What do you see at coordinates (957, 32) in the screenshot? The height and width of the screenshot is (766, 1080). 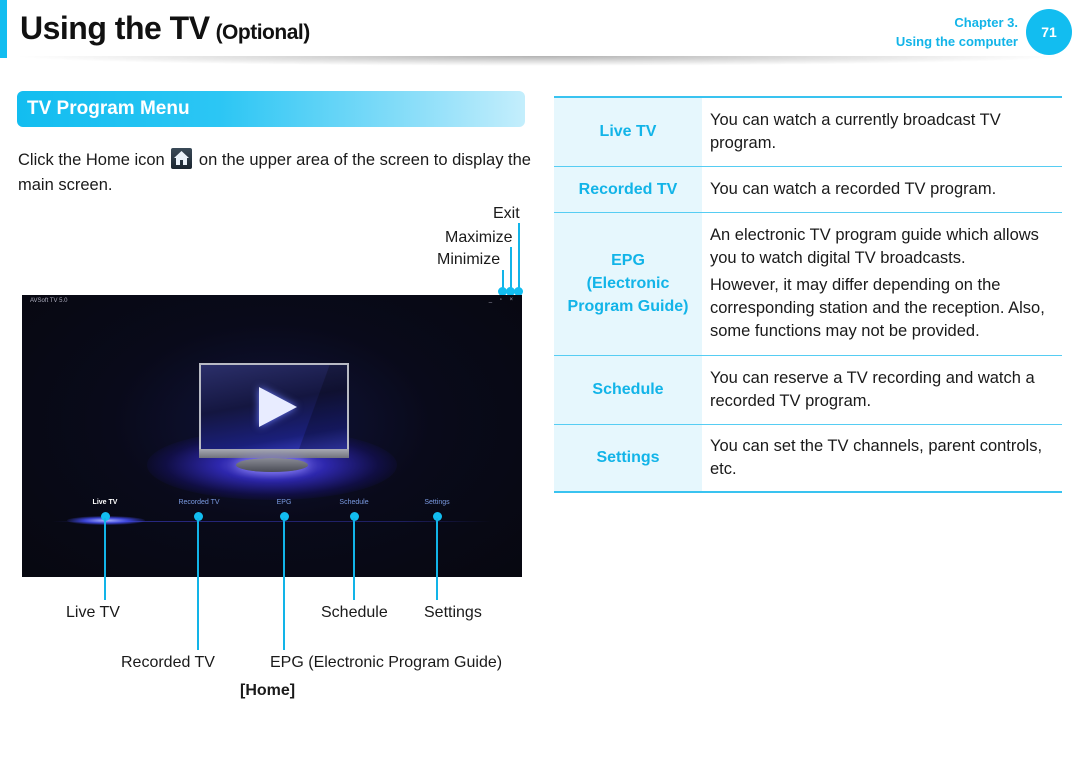 I see `chapter-label: Chapter 3. Using the computer` at bounding box center [957, 32].